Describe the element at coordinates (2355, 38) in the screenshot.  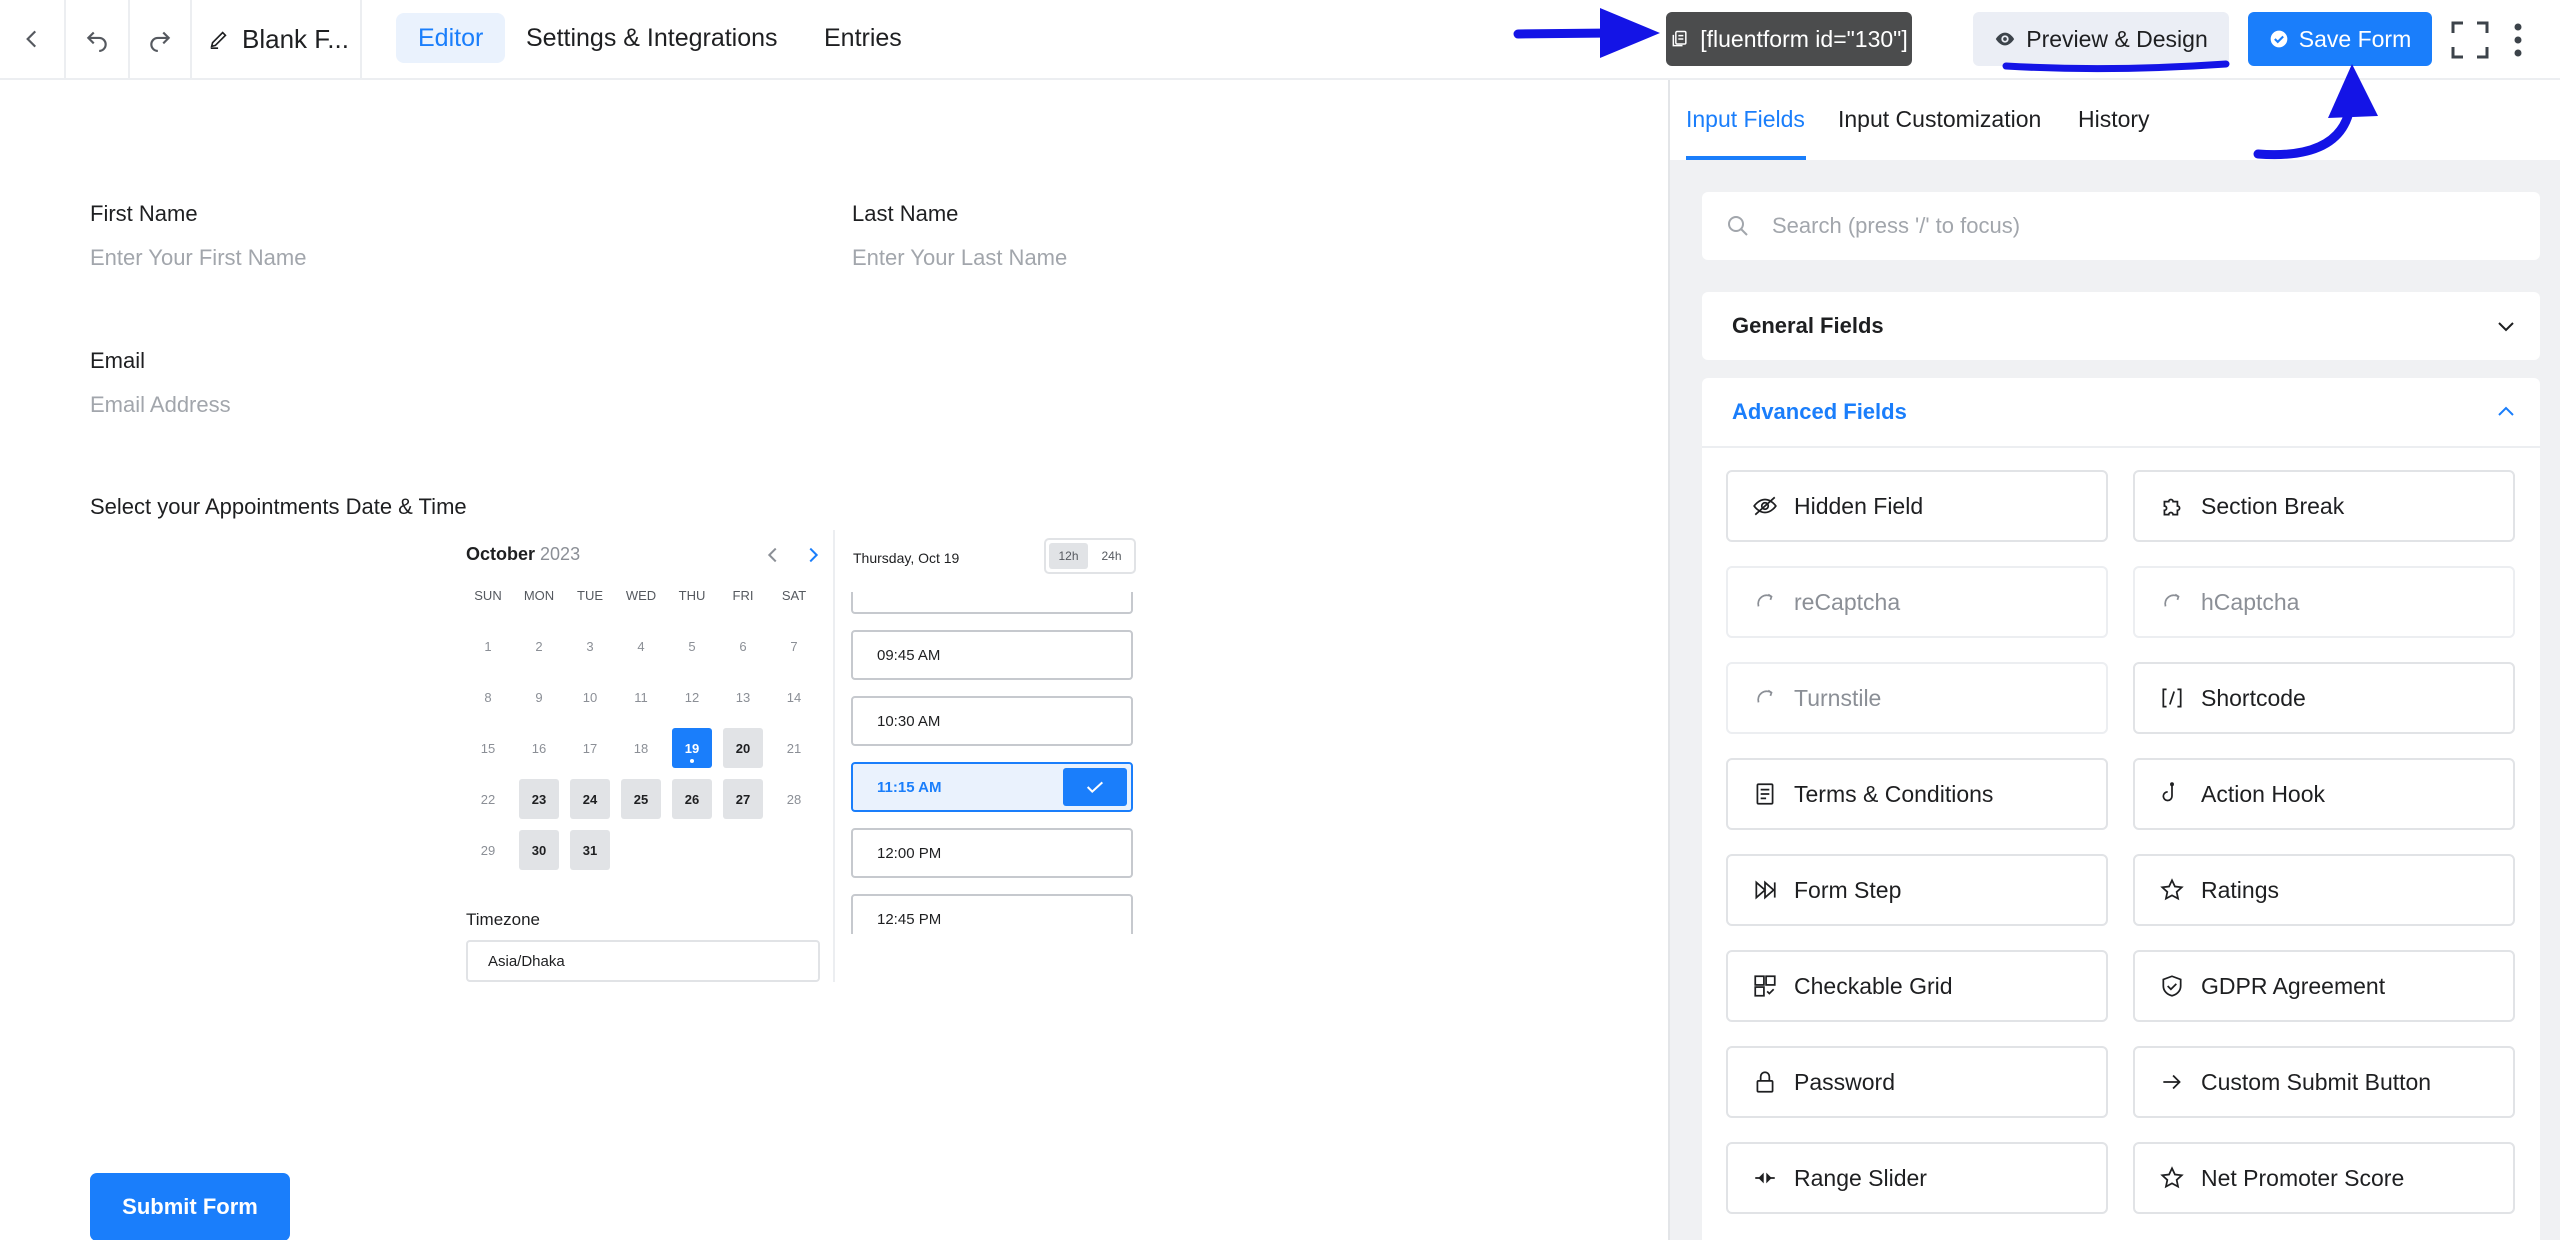
I see `save-form-label: Save Form` at that location.